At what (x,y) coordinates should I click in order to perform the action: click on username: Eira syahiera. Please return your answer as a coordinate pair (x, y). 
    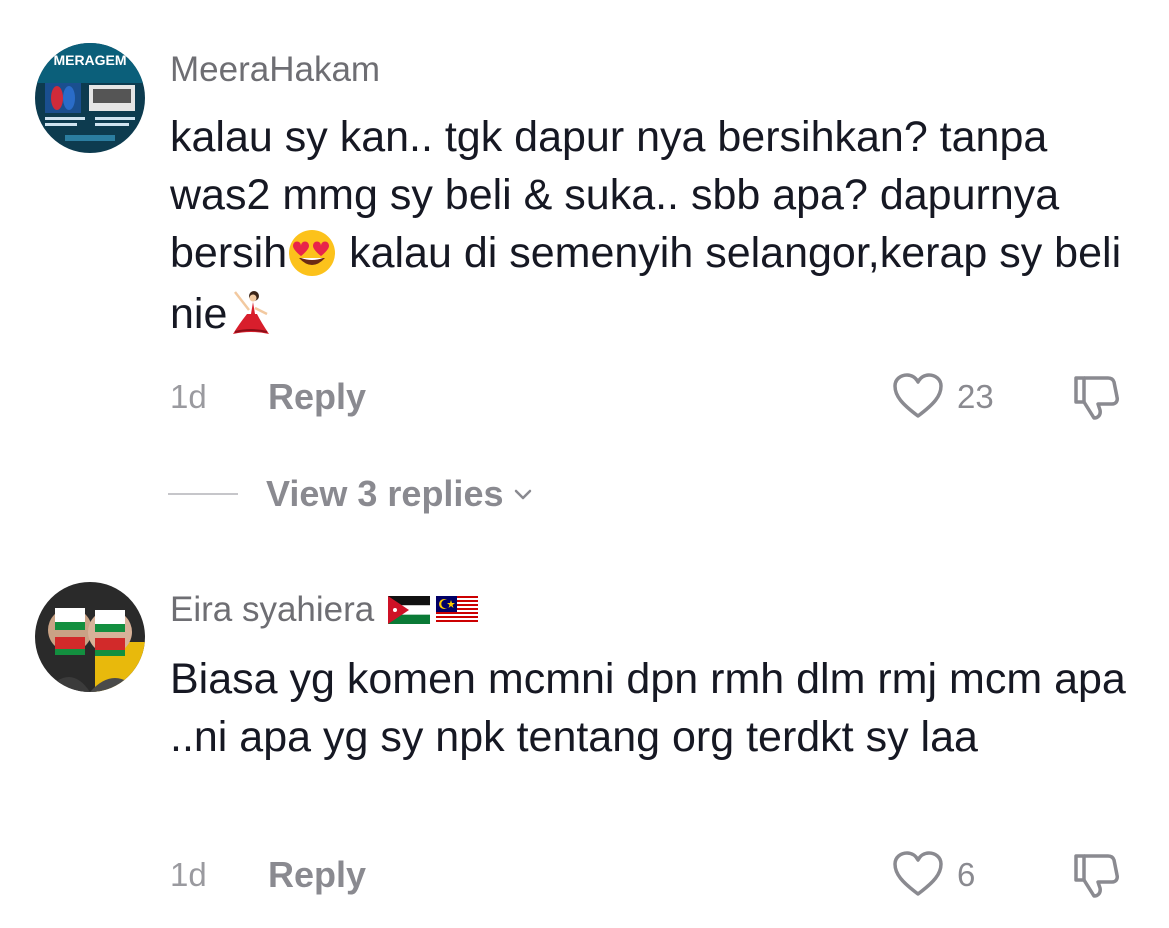
    Looking at the image, I should click on (324, 610).